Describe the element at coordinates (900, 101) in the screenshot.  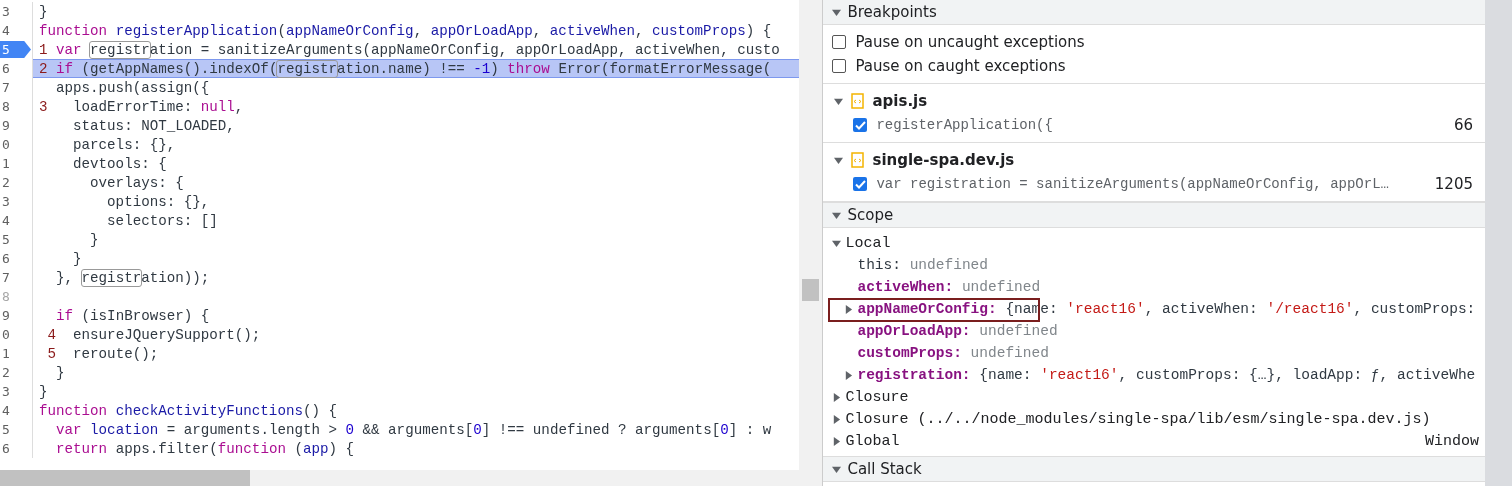
I see `file-name: apis.js` at that location.